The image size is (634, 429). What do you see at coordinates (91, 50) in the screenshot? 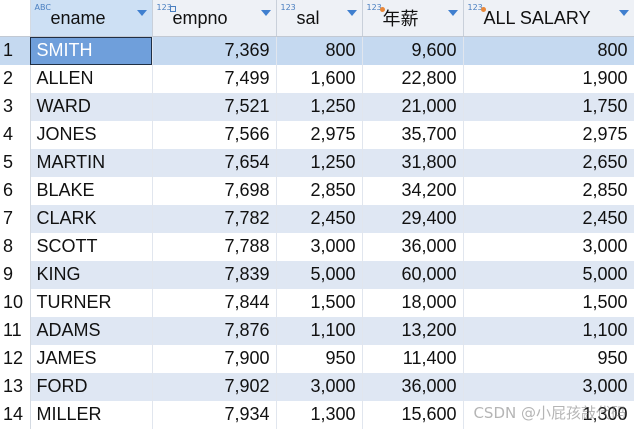
I see `cell-ename: SMITH` at bounding box center [91, 50].